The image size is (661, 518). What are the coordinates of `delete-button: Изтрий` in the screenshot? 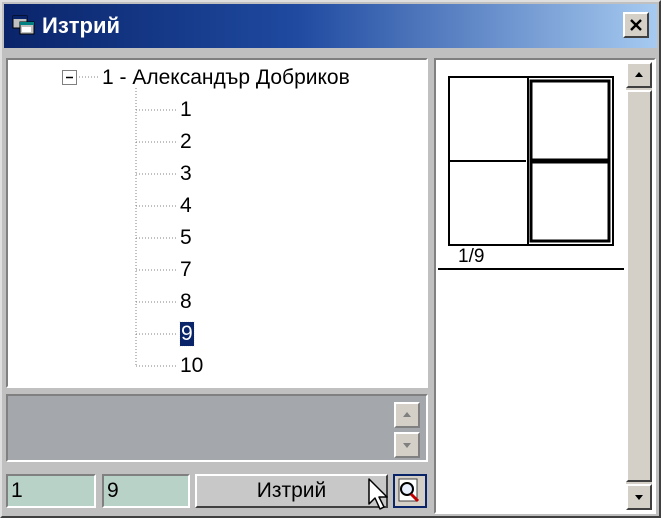 It's located at (291, 491).